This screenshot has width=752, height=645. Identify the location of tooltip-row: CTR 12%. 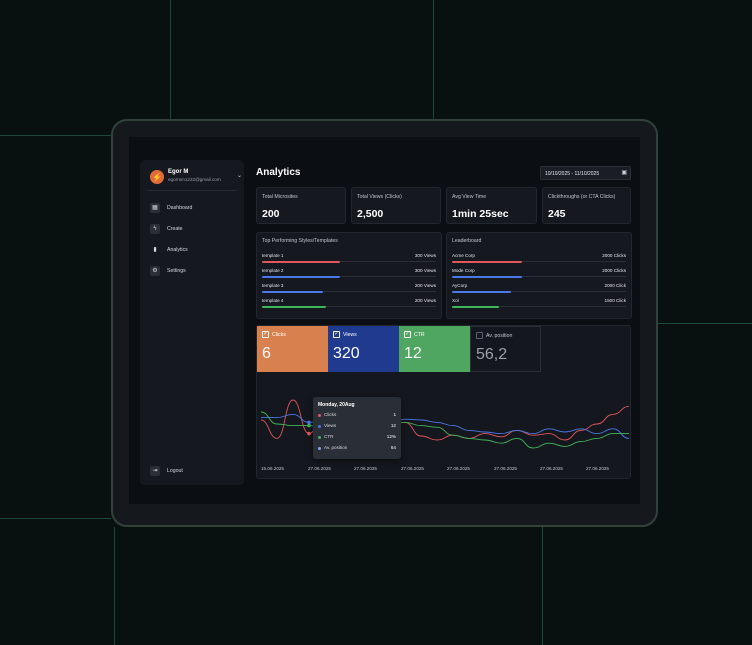
(358, 438).